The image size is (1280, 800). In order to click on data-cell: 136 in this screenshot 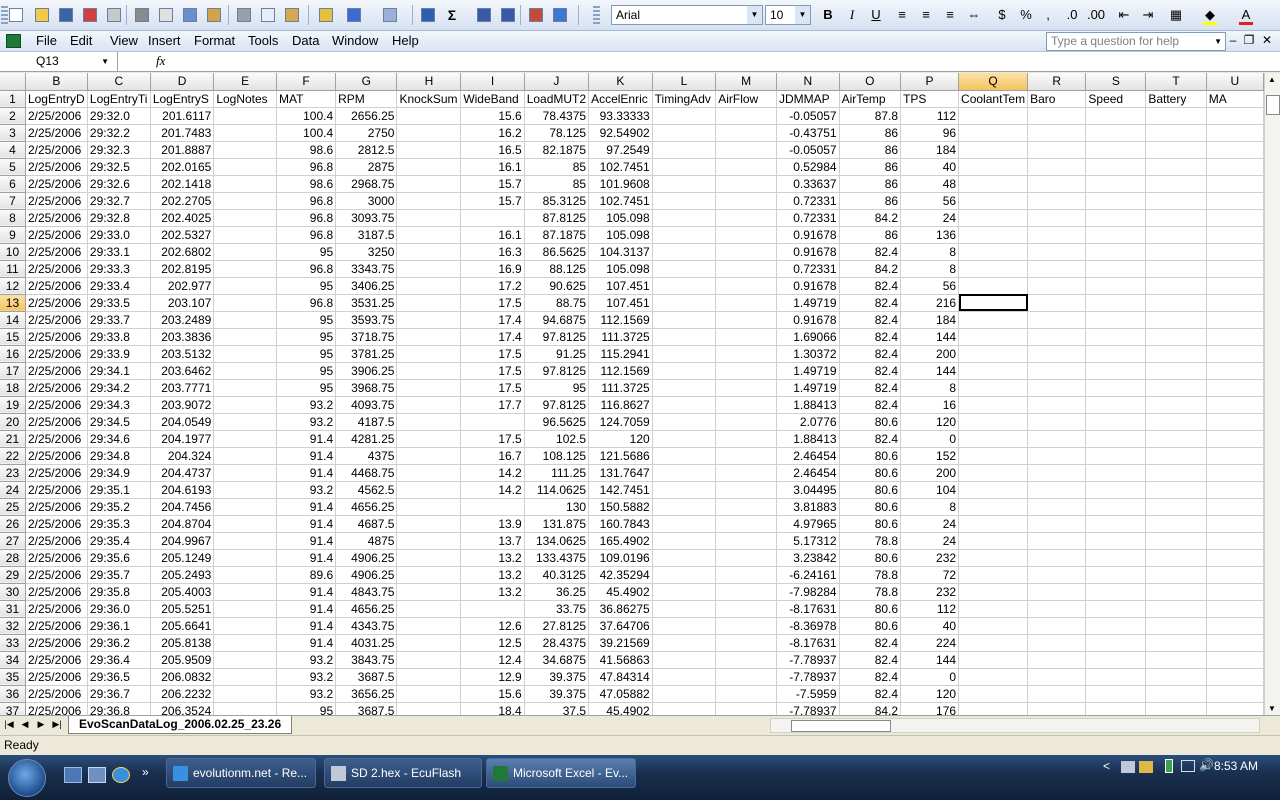, I will do `click(930, 235)`.